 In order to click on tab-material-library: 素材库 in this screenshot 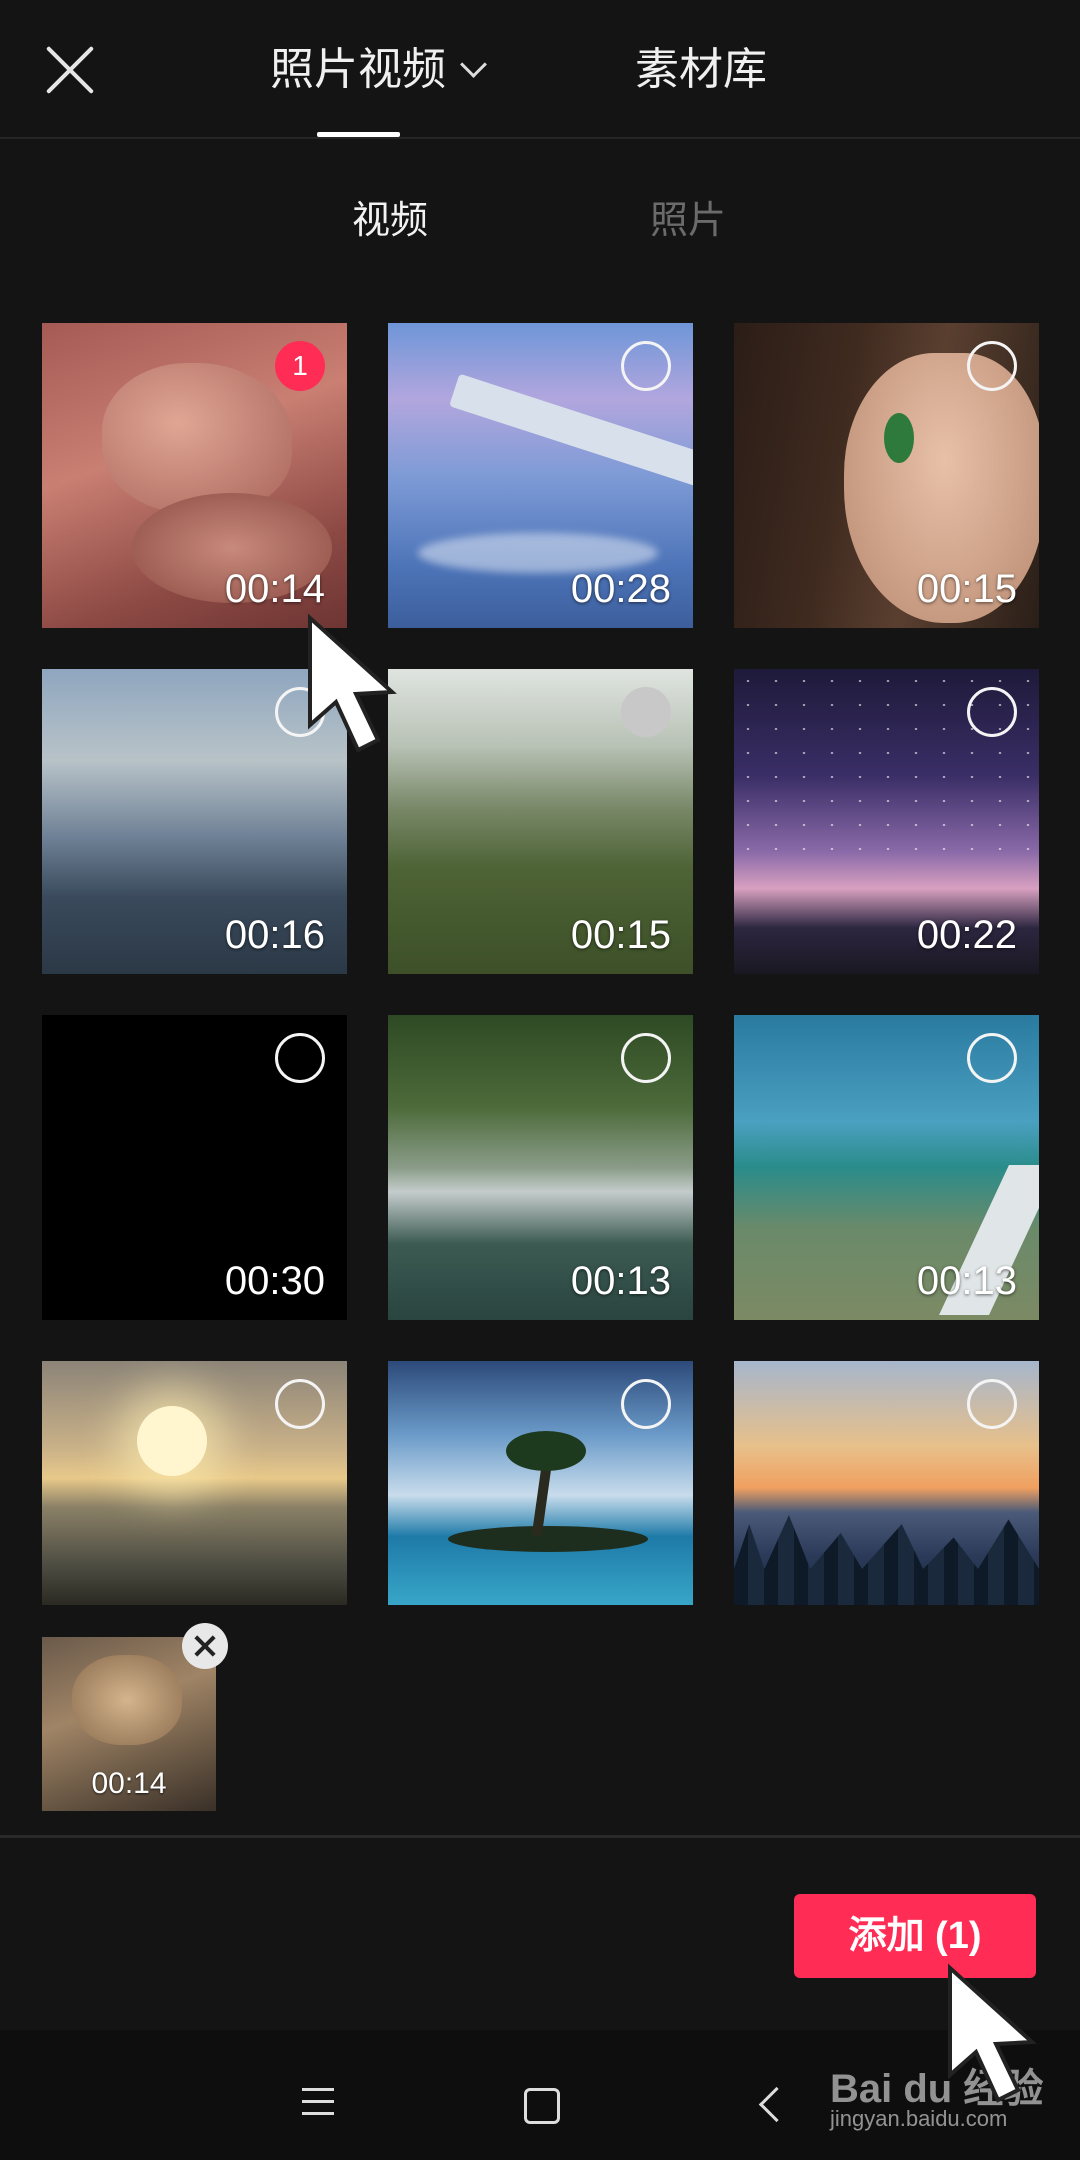, I will do `click(701, 70)`.